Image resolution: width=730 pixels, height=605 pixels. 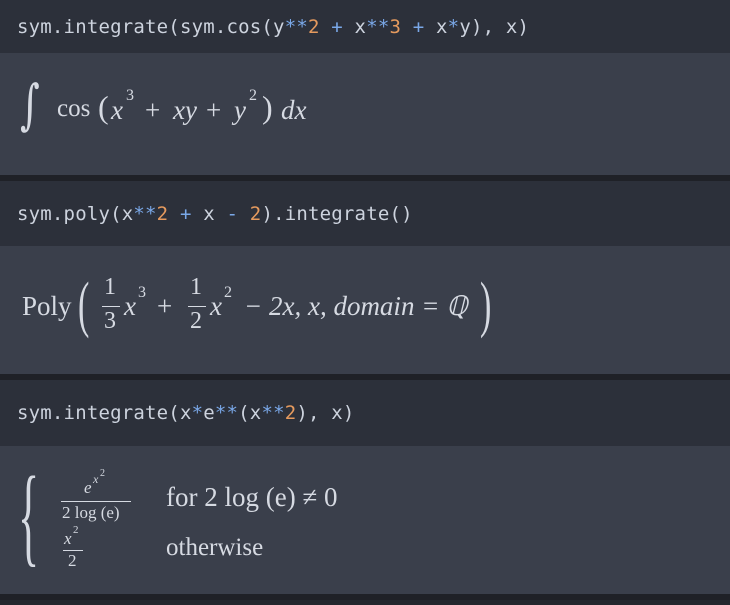 What do you see at coordinates (395, 26) in the screenshot?
I see `code-number: 3` at bounding box center [395, 26].